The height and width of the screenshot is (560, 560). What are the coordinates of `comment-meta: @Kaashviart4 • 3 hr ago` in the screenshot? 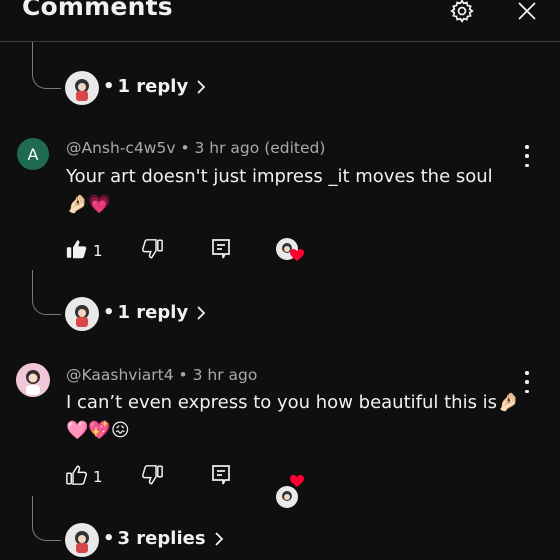 It's located at (162, 375).